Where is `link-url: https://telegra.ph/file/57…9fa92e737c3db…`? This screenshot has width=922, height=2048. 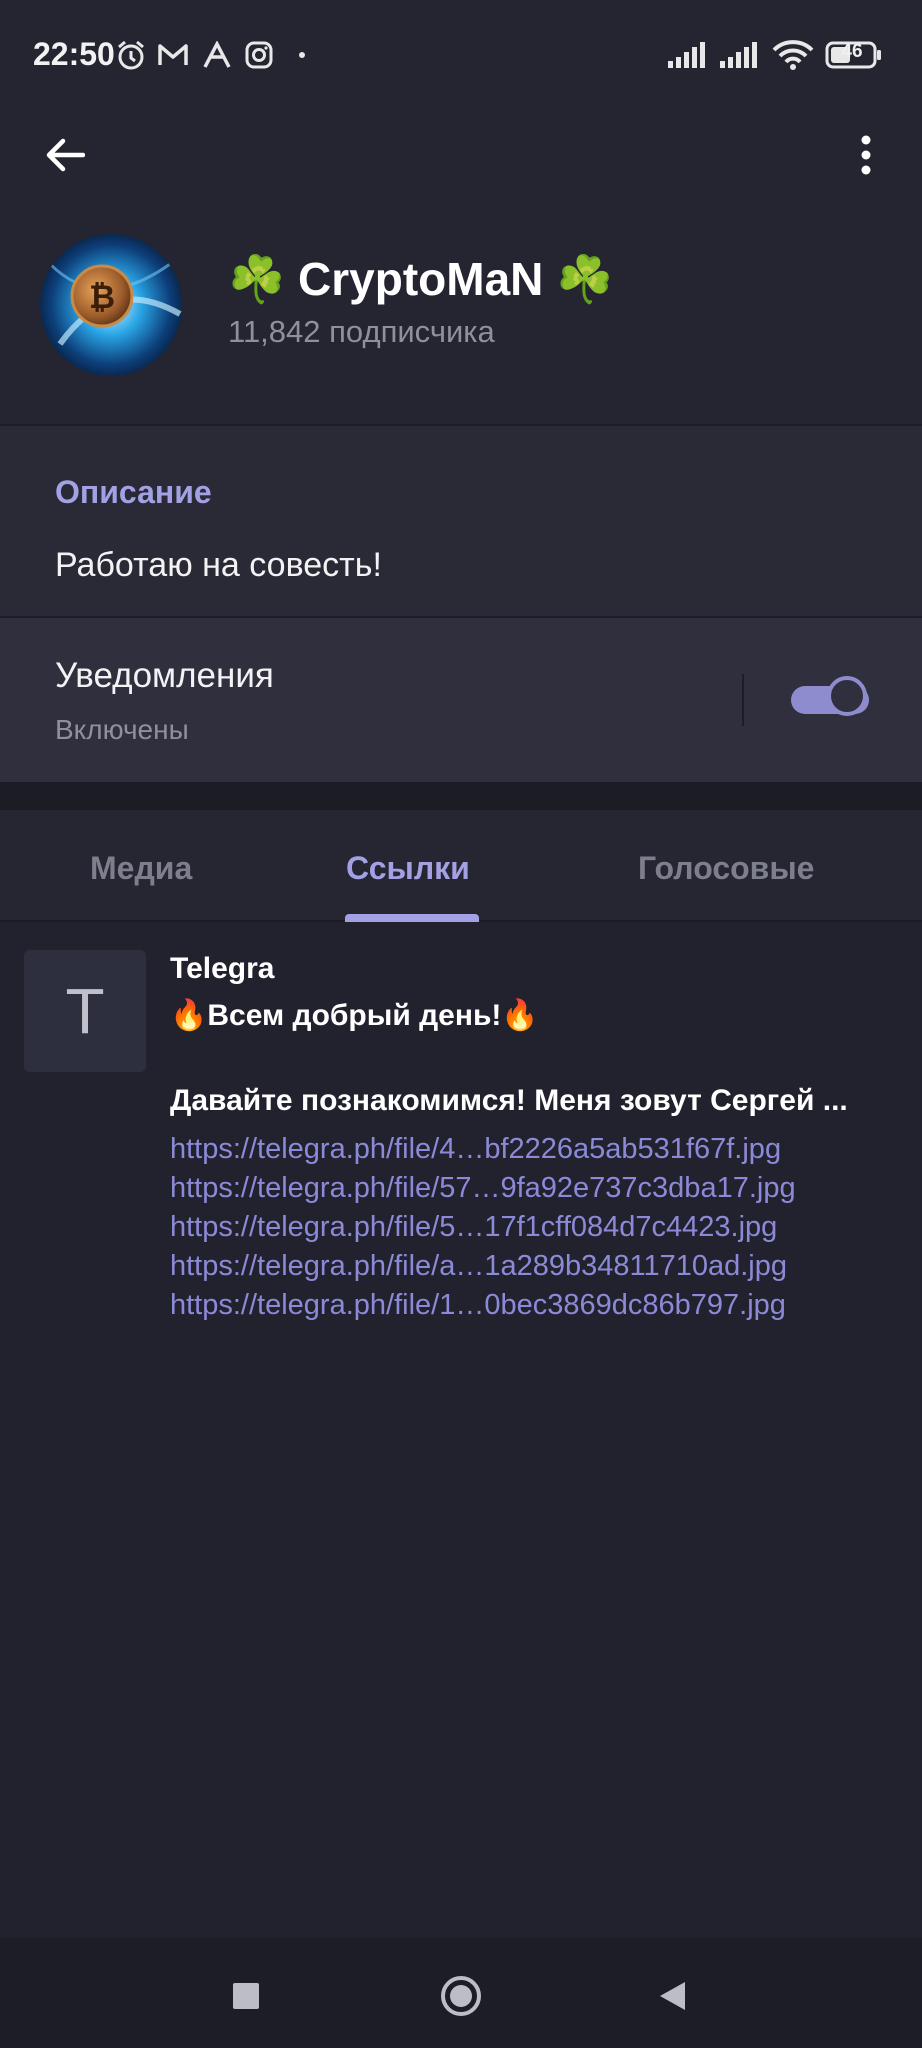
link-url: https://telegra.ph/file/57…9fa92e737c3db… is located at coordinates (483, 1188).